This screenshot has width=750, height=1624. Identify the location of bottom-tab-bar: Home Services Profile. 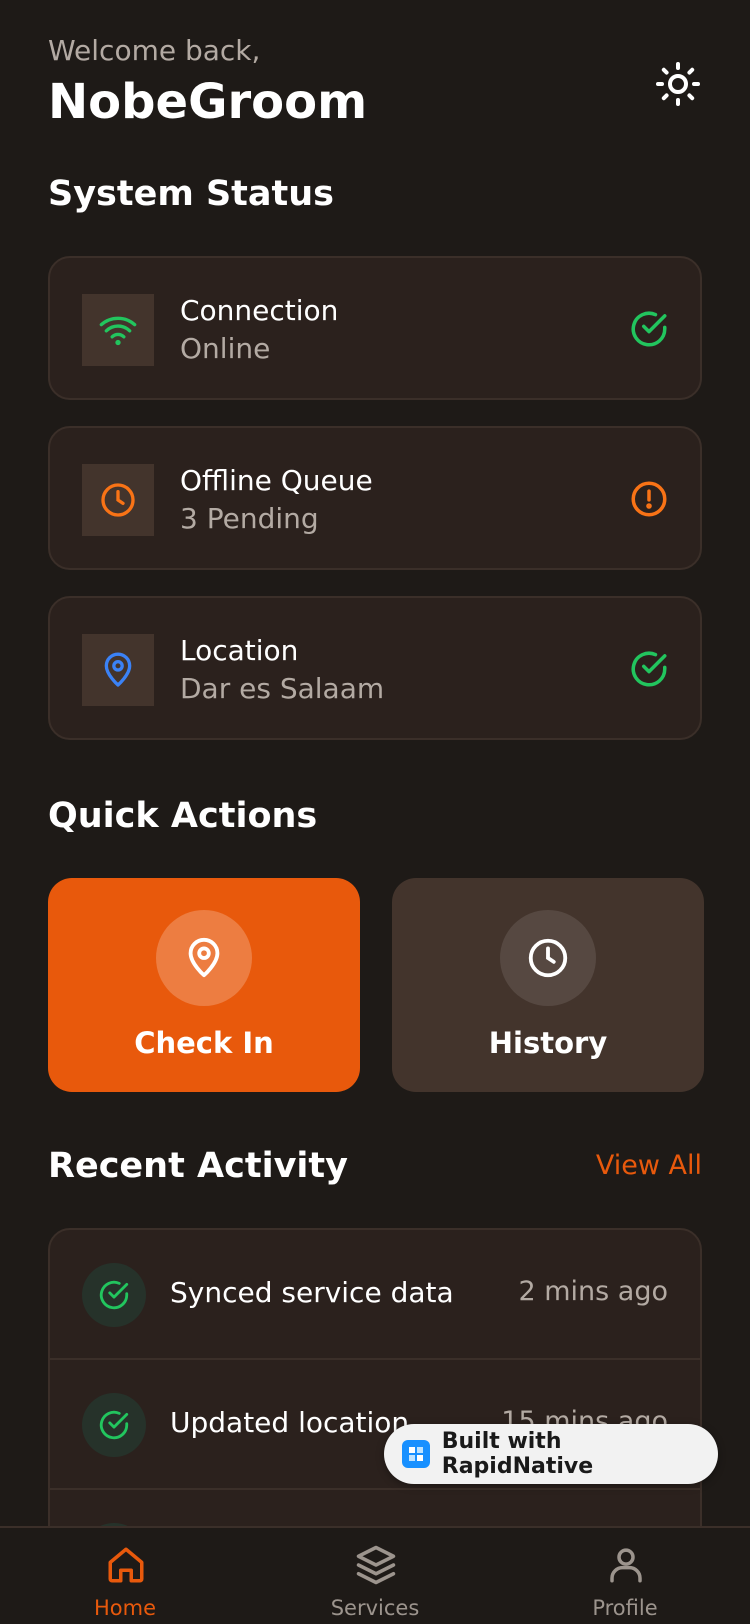
(375, 1575).